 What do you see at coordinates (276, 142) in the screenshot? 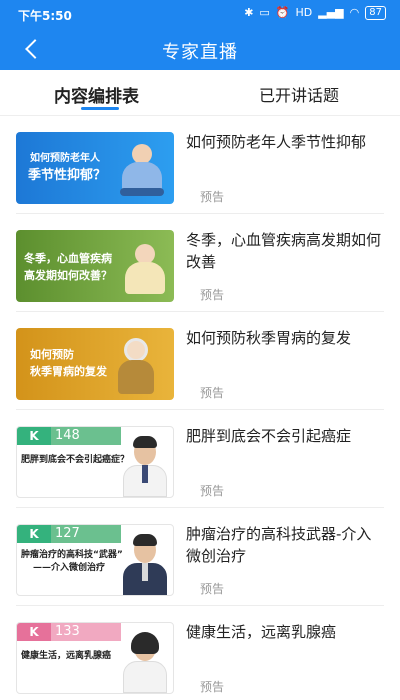
I see `item-title: 如何预防老年人季节性抑郁` at bounding box center [276, 142].